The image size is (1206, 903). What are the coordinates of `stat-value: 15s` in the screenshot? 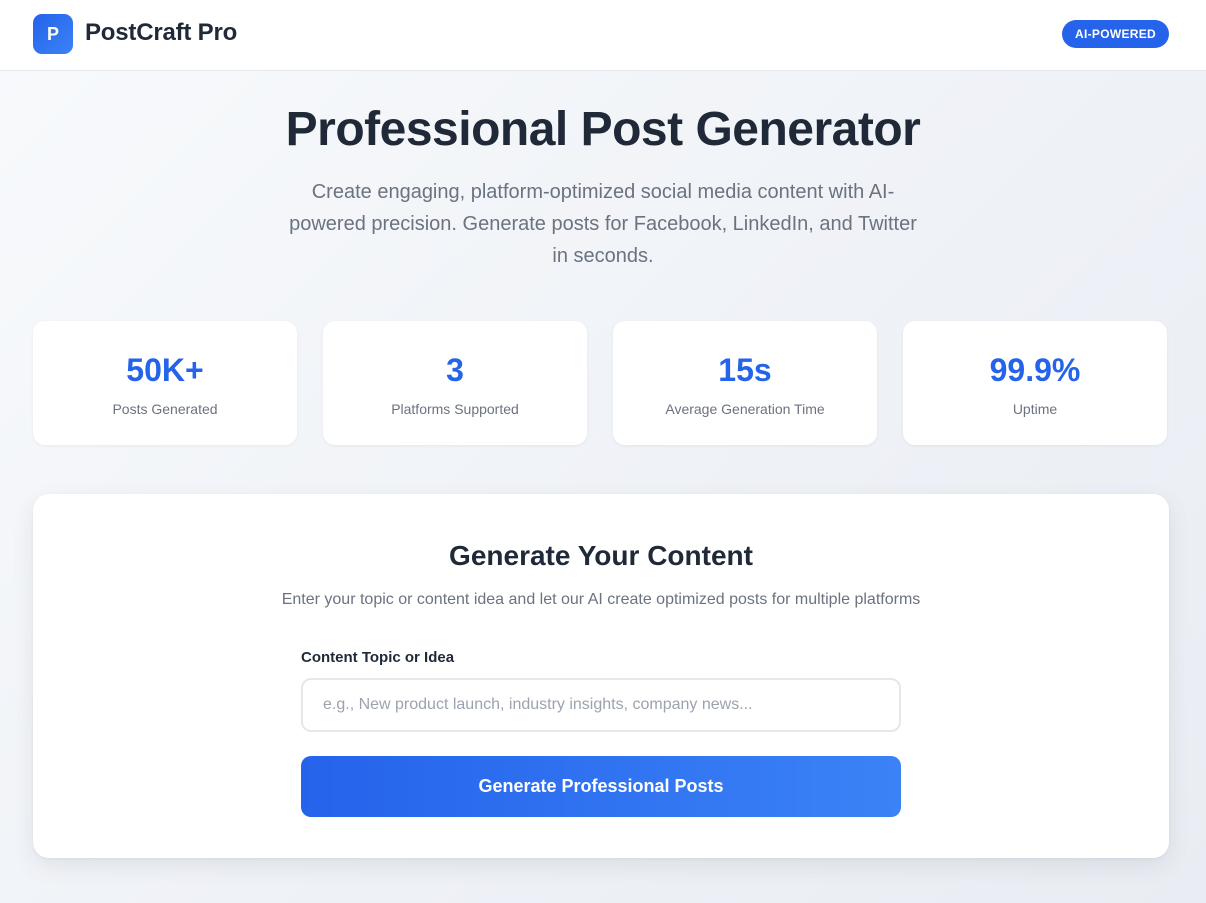 It's located at (745, 370).